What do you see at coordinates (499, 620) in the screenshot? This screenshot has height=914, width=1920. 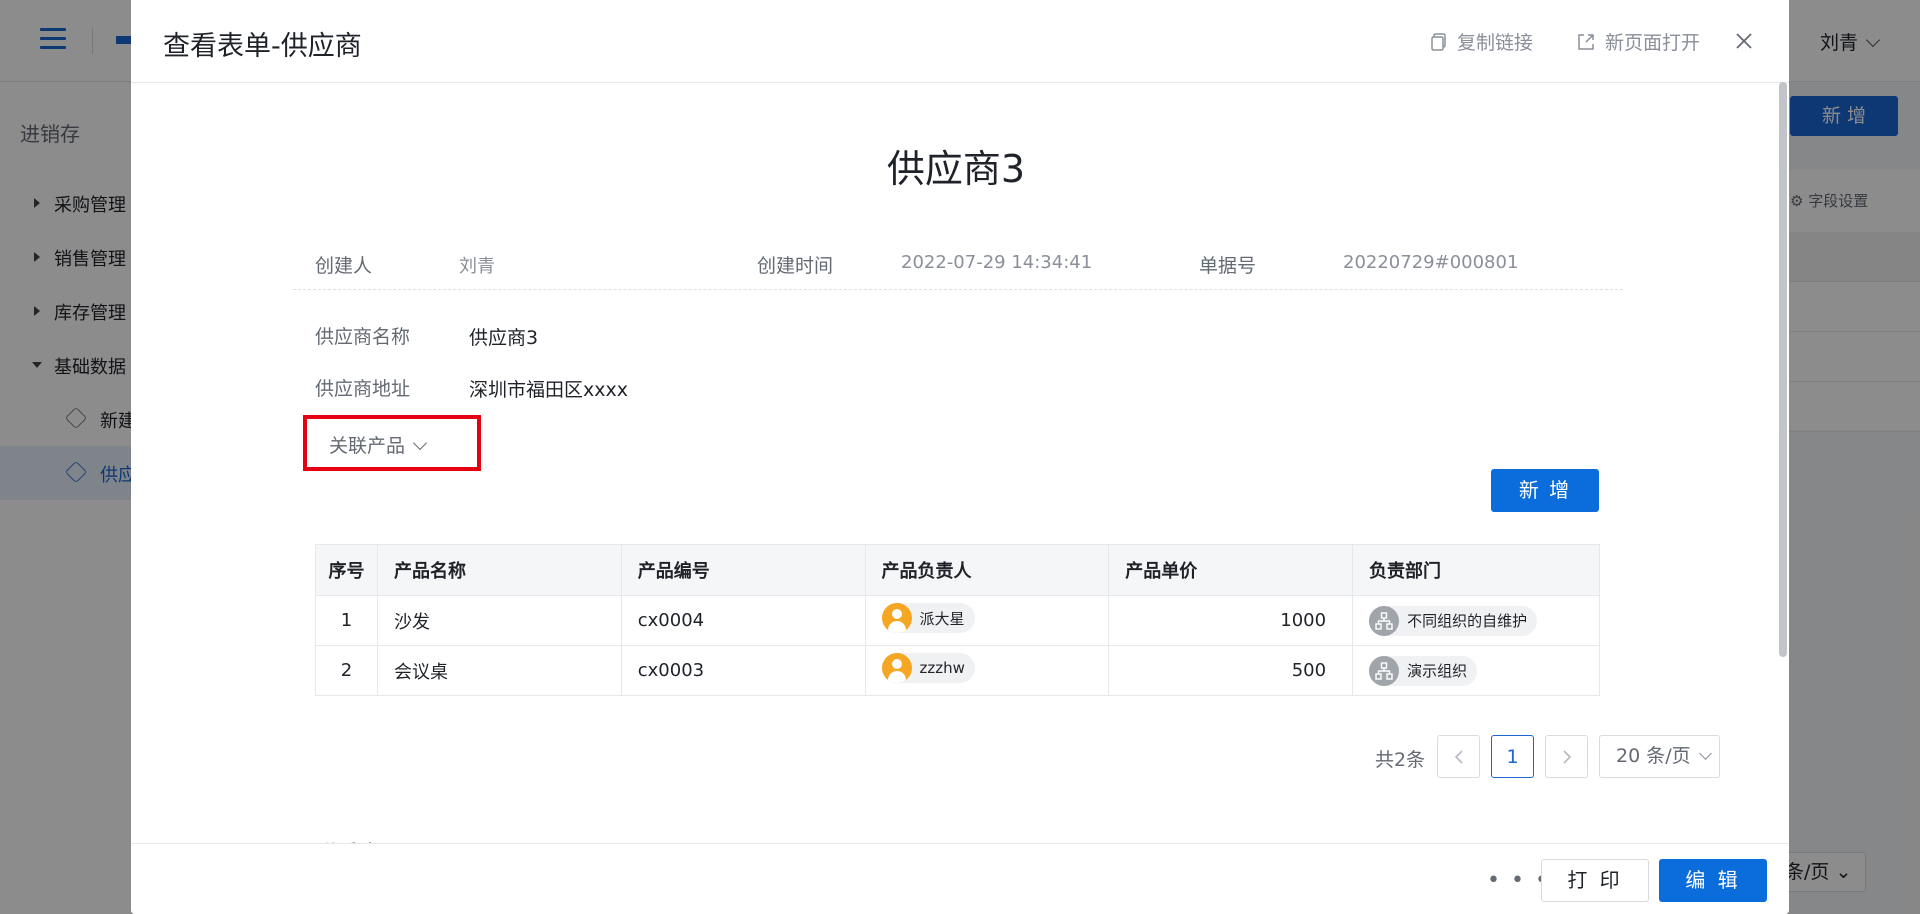 I see `cell-name: 沙发` at bounding box center [499, 620].